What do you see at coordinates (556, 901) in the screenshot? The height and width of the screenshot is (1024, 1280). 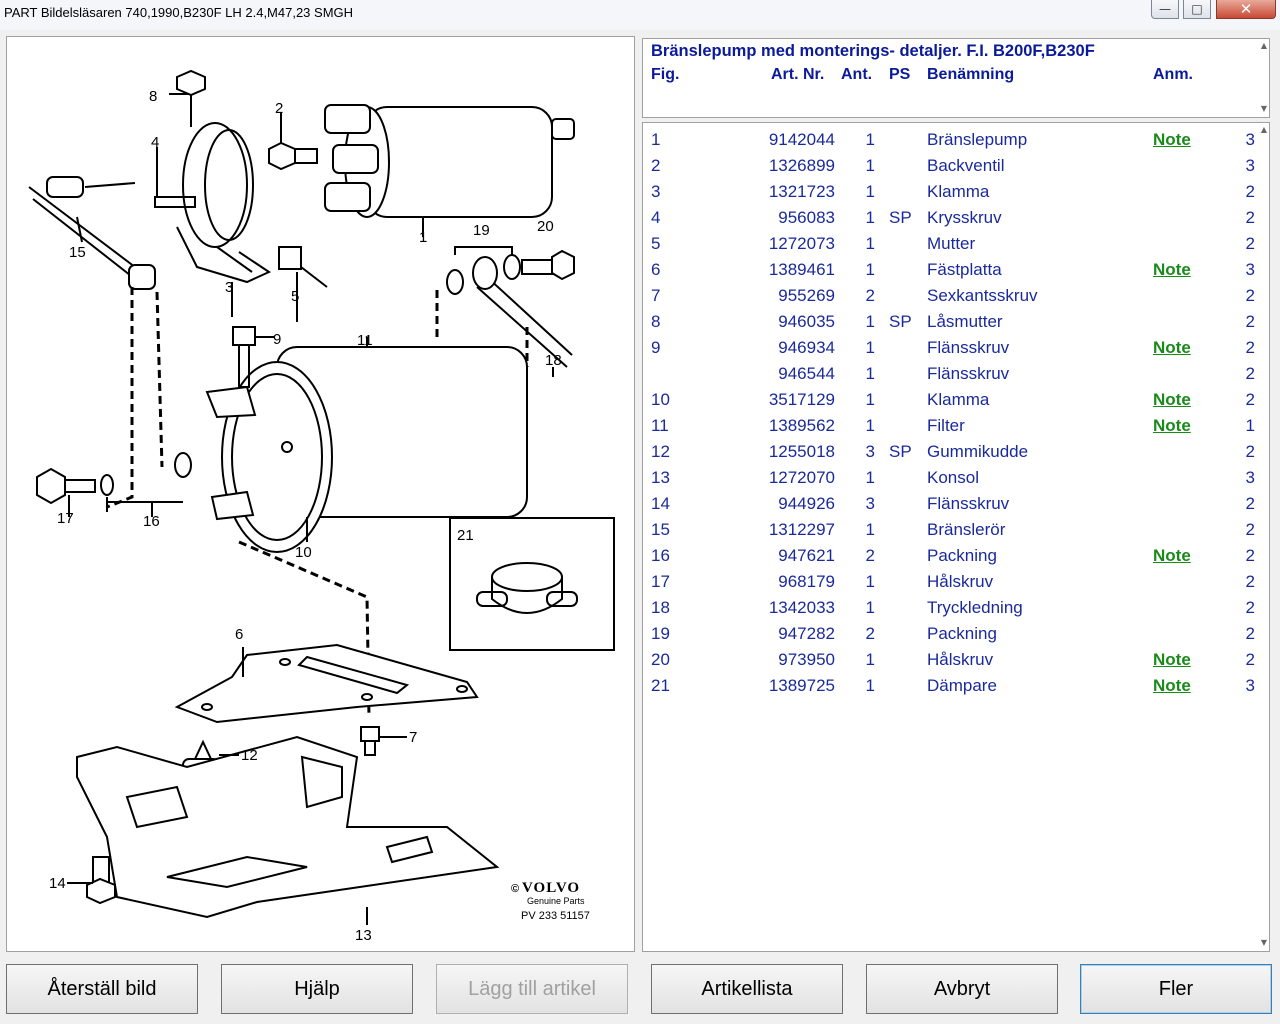 I see `genuine-parts-text: Genuine Parts` at bounding box center [556, 901].